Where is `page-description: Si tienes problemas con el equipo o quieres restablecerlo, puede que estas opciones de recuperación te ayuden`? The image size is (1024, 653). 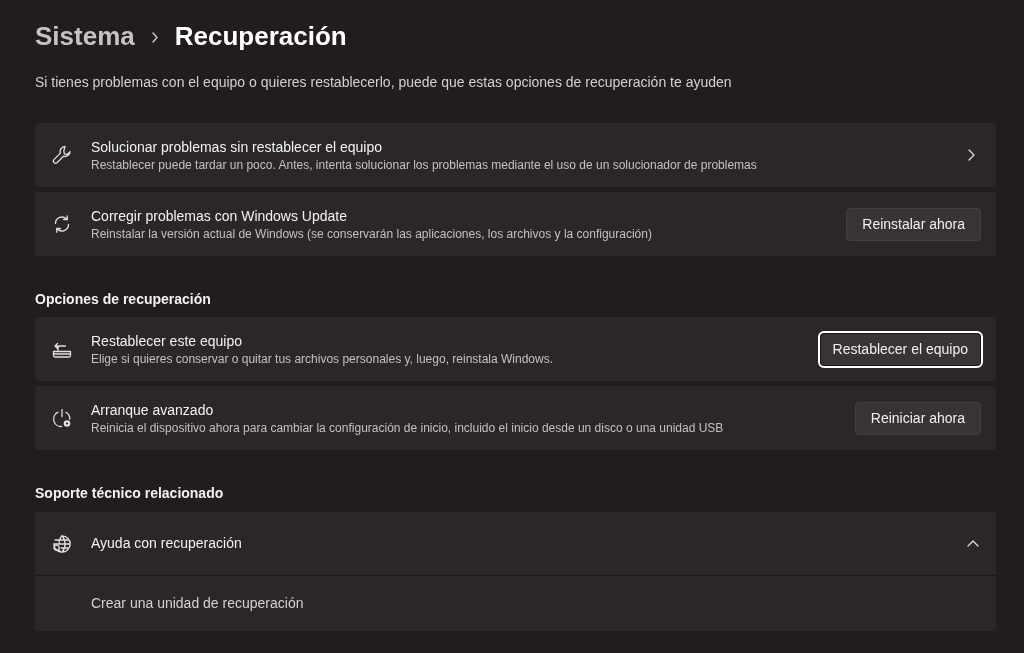
page-description: Si tienes problemas con el equipo o quieres restablecerlo, puede que estas opciones de recuperación te ayuden is located at coordinates (384, 82).